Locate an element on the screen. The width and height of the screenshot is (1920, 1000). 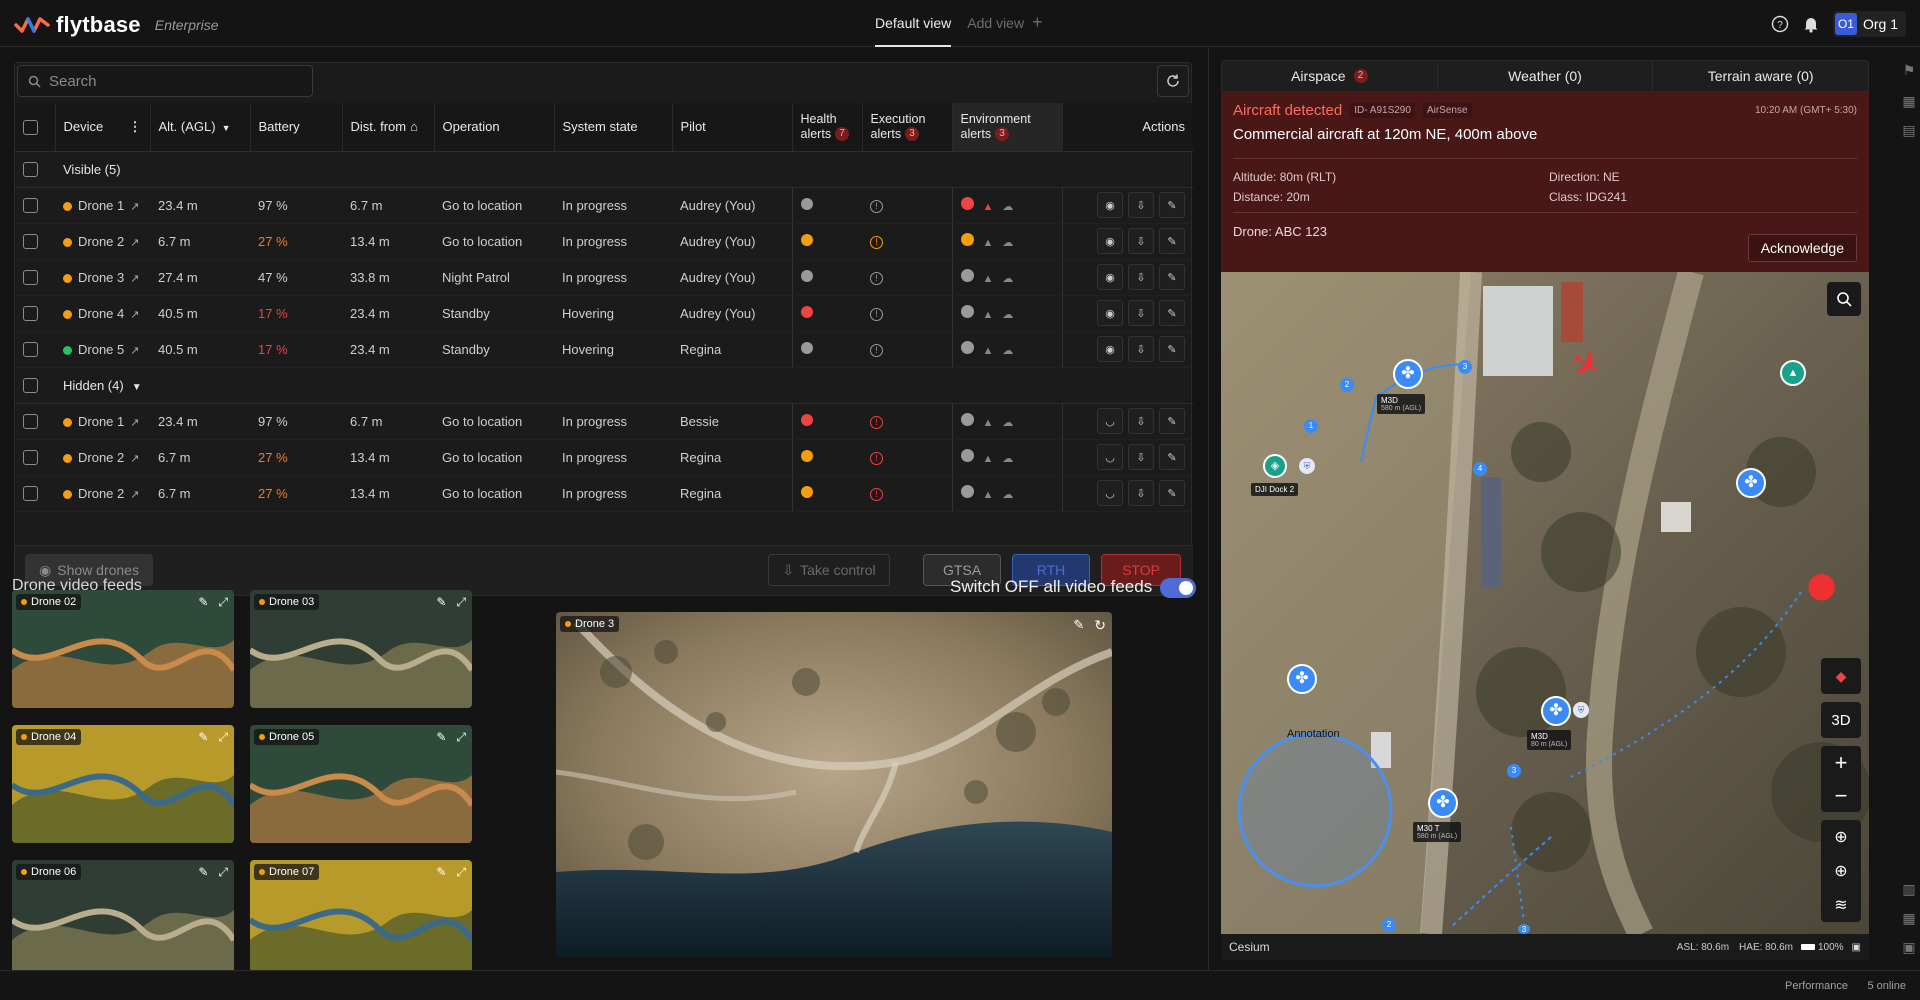
device-cell: Drone 1 ↗ is located at coordinates (102, 421).